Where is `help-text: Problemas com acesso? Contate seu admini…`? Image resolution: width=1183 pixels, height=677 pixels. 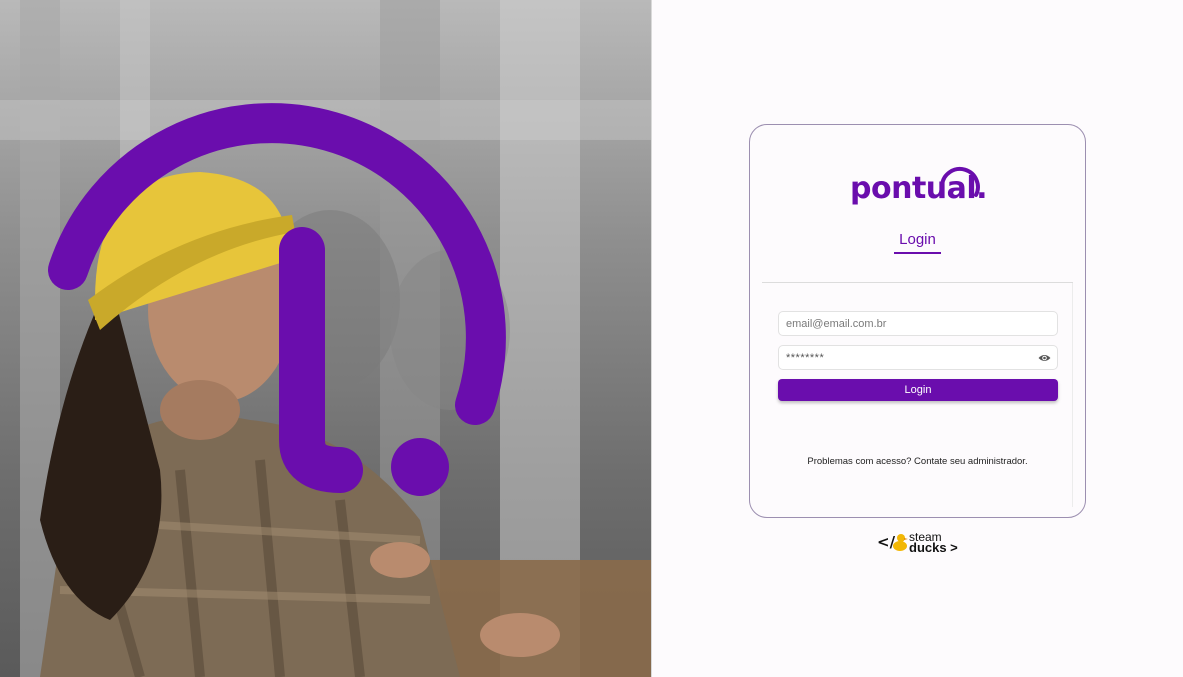 help-text: Problemas com acesso? Contate seu admini… is located at coordinates (917, 461).